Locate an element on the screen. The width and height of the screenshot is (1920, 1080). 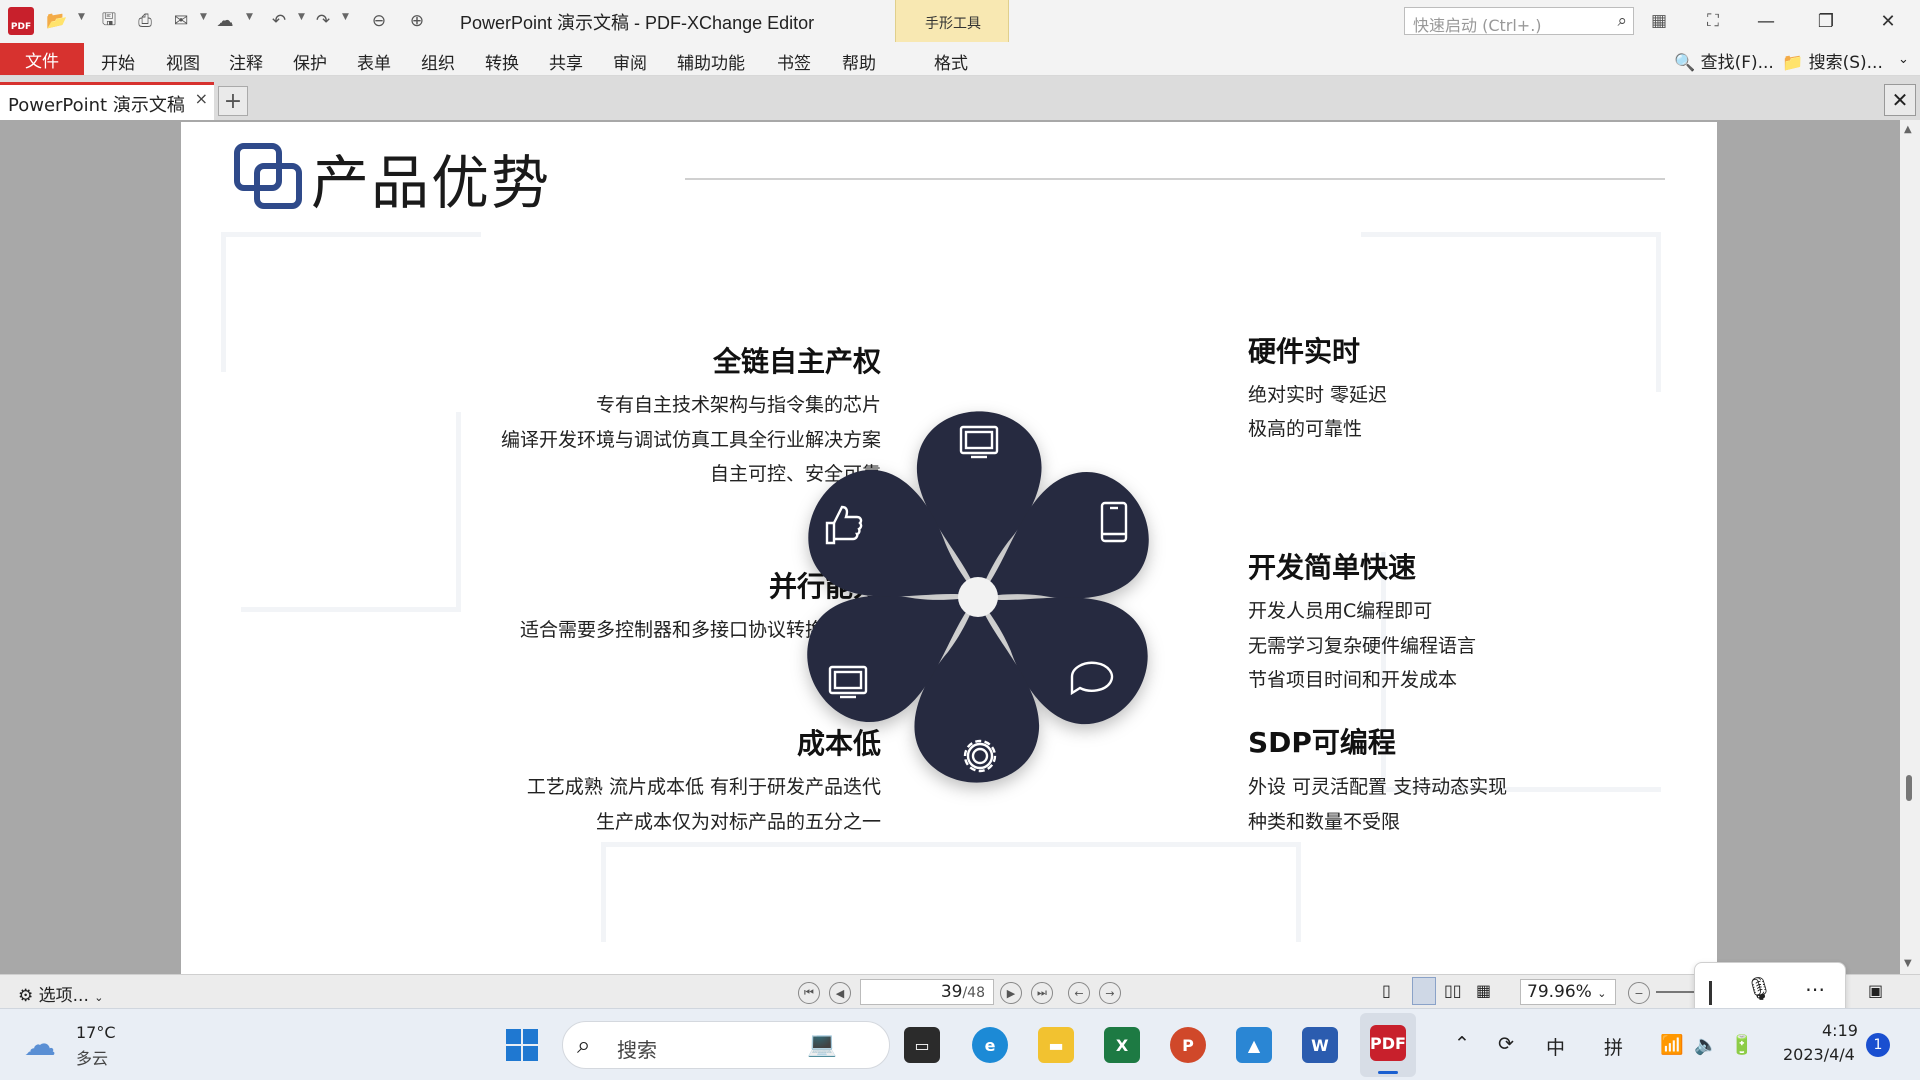
continuous-facing-icon: ▦ is located at coordinates (1483, 990).